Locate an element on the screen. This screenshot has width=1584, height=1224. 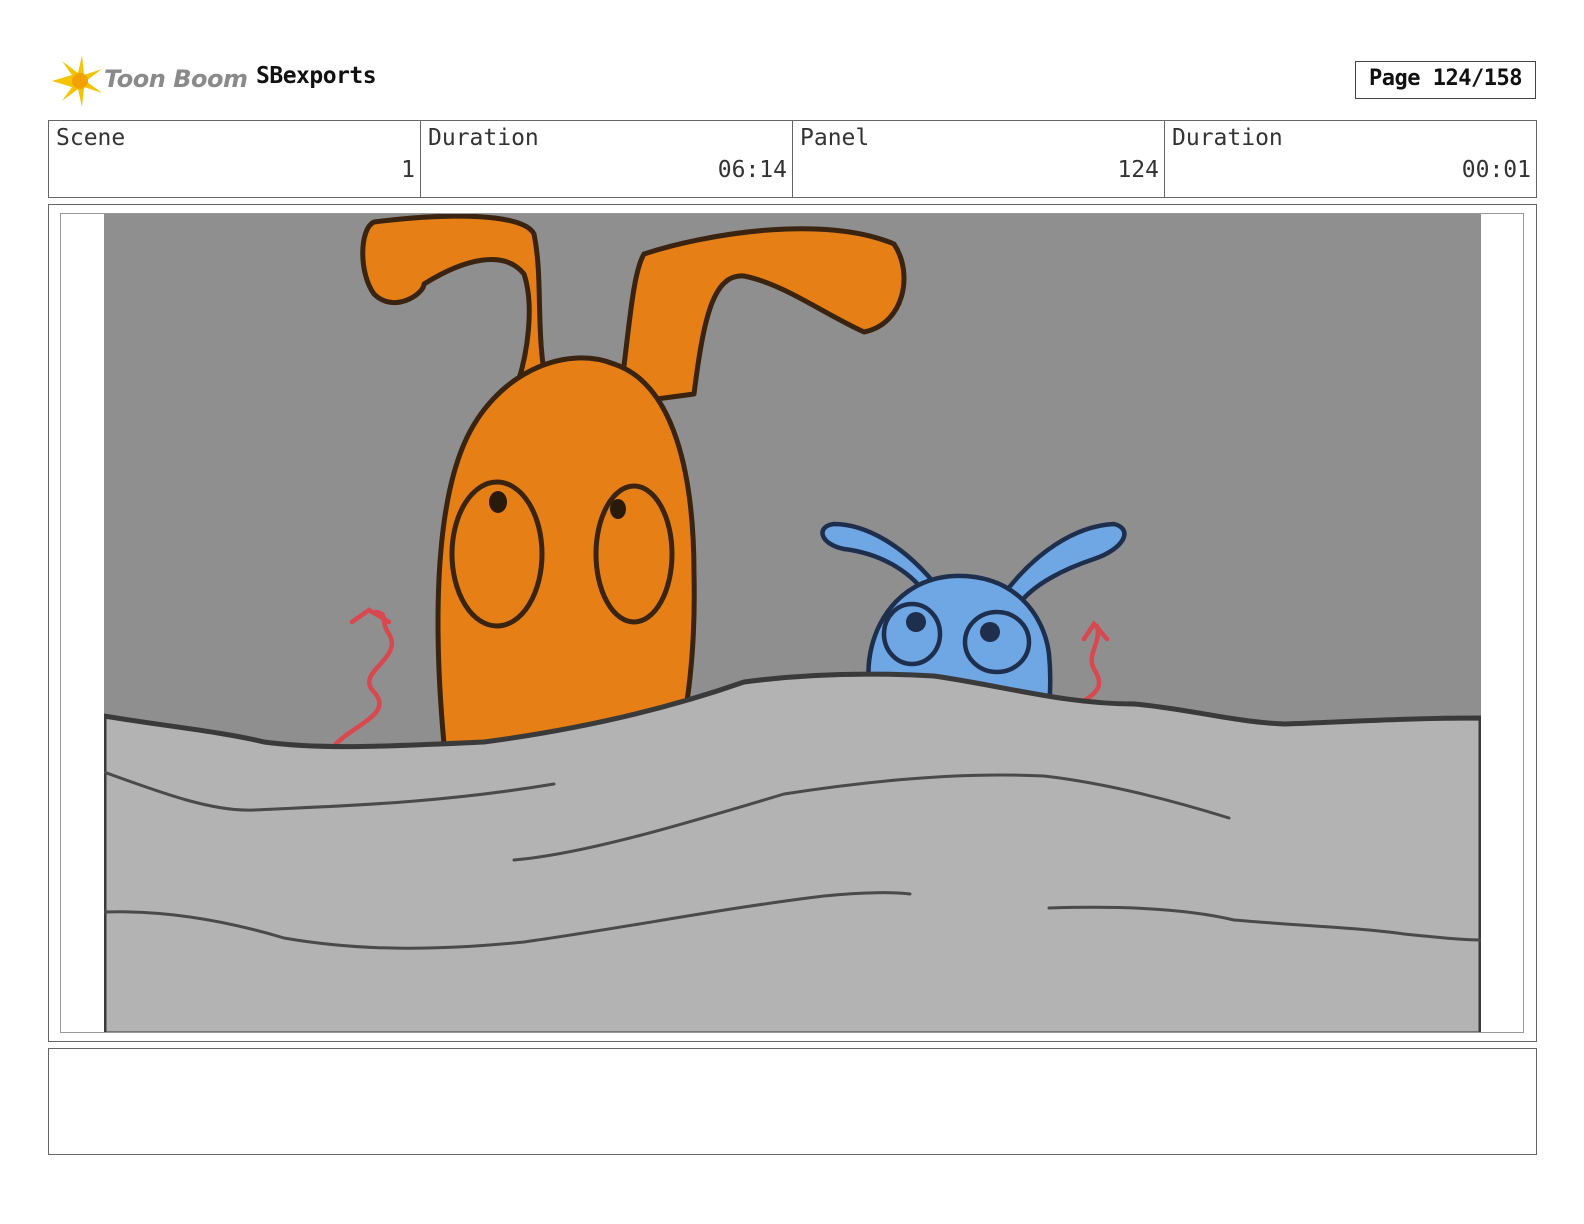
spark-icon is located at coordinates (77, 81).